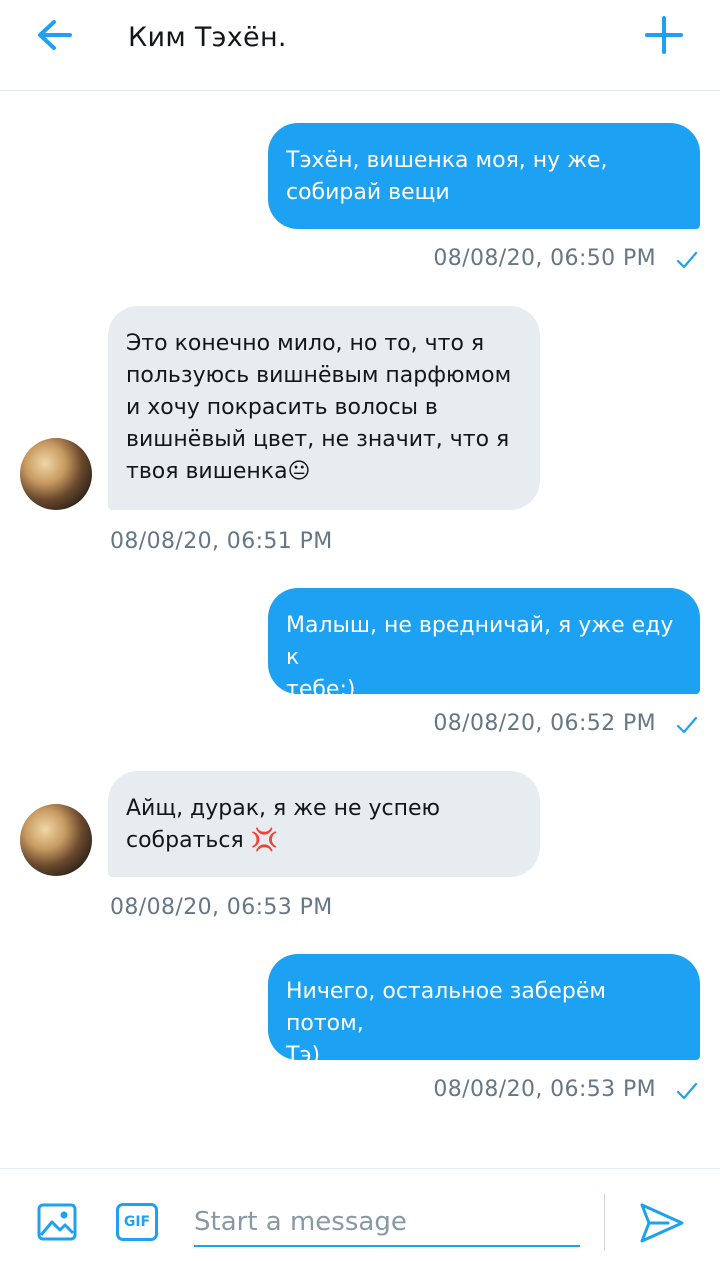  I want to click on message-composer: GIF, so click(360, 1214).